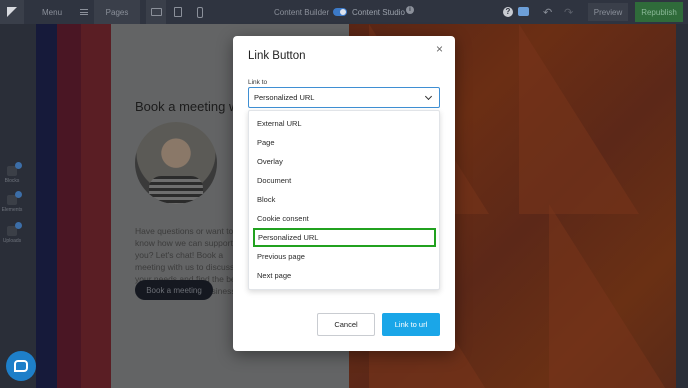  I want to click on option-previous-page: Previous page, so click(344, 256).